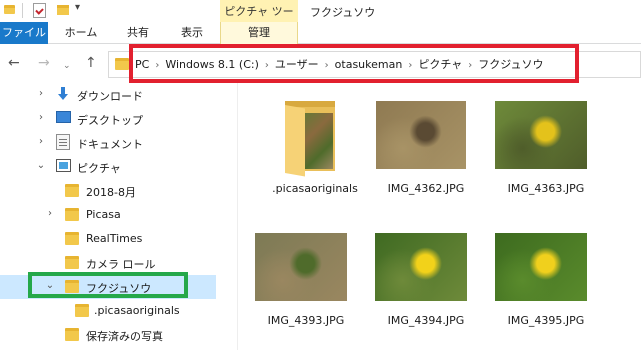 The width and height of the screenshot is (641, 350). Describe the element at coordinates (63, 117) in the screenshot. I see `desktop-icon` at that location.